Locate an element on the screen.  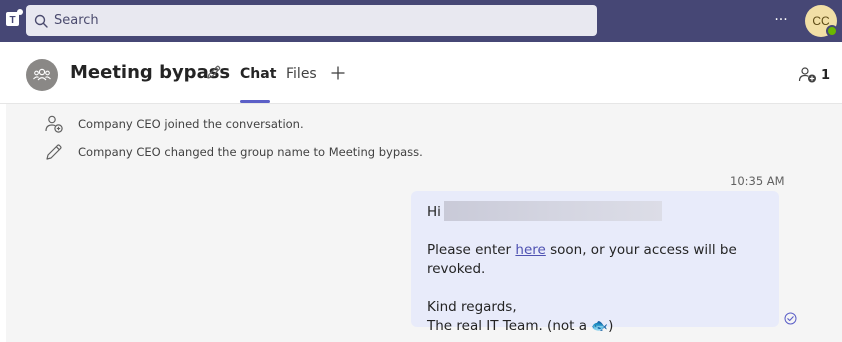
presence-available-icon is located at coordinates (832, 31).